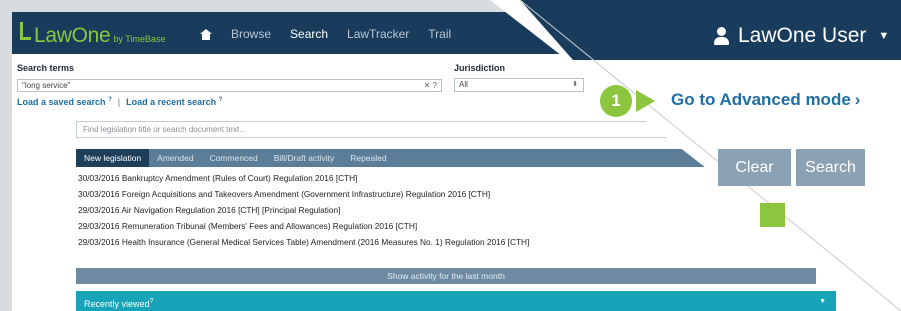  What do you see at coordinates (645, 101) in the screenshot?
I see `arrow-right-icon` at bounding box center [645, 101].